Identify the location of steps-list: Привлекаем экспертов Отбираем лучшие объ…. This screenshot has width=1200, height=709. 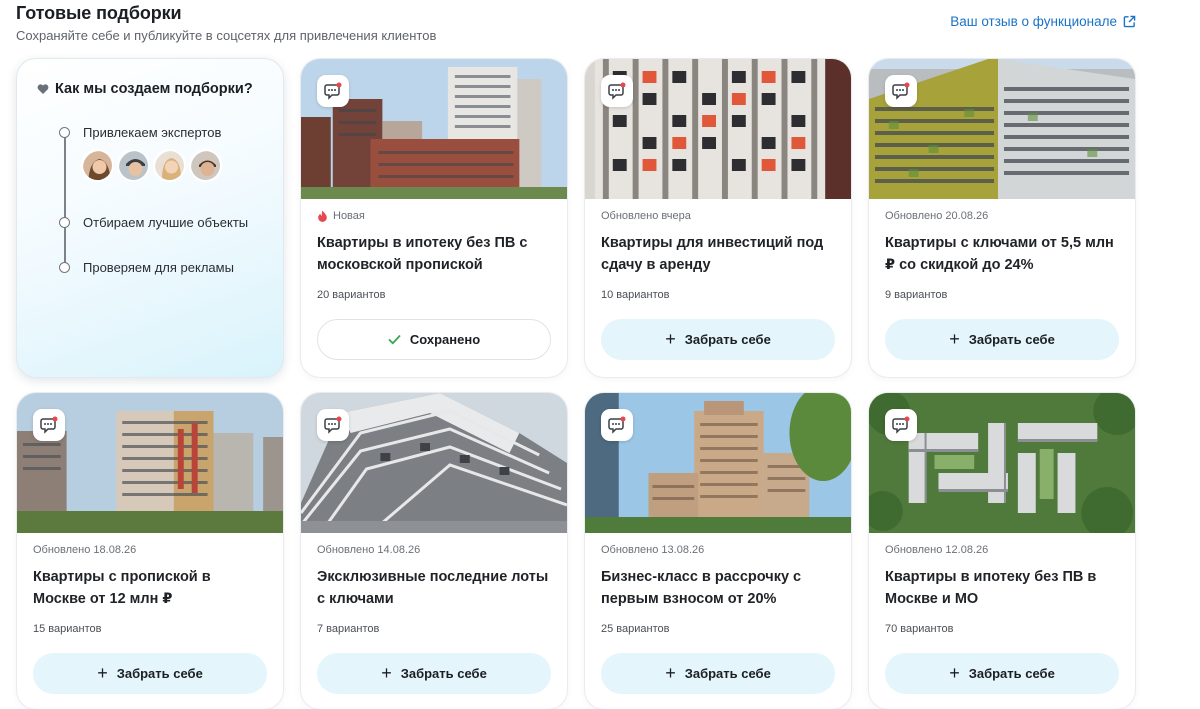
(161, 200).